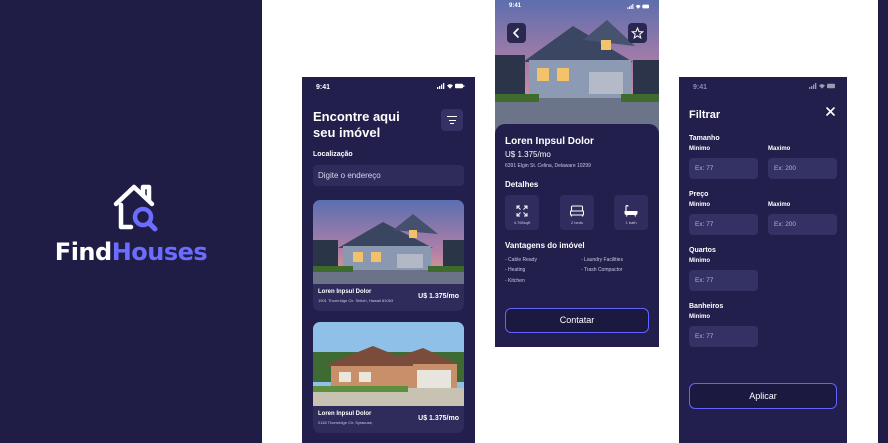  I want to click on bed-icon, so click(577, 211).